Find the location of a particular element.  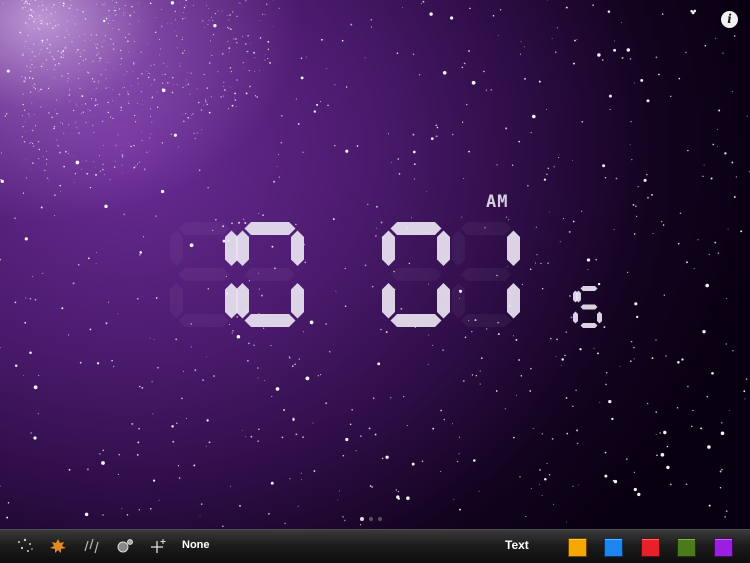

page-indicator is located at coordinates (371, 519).